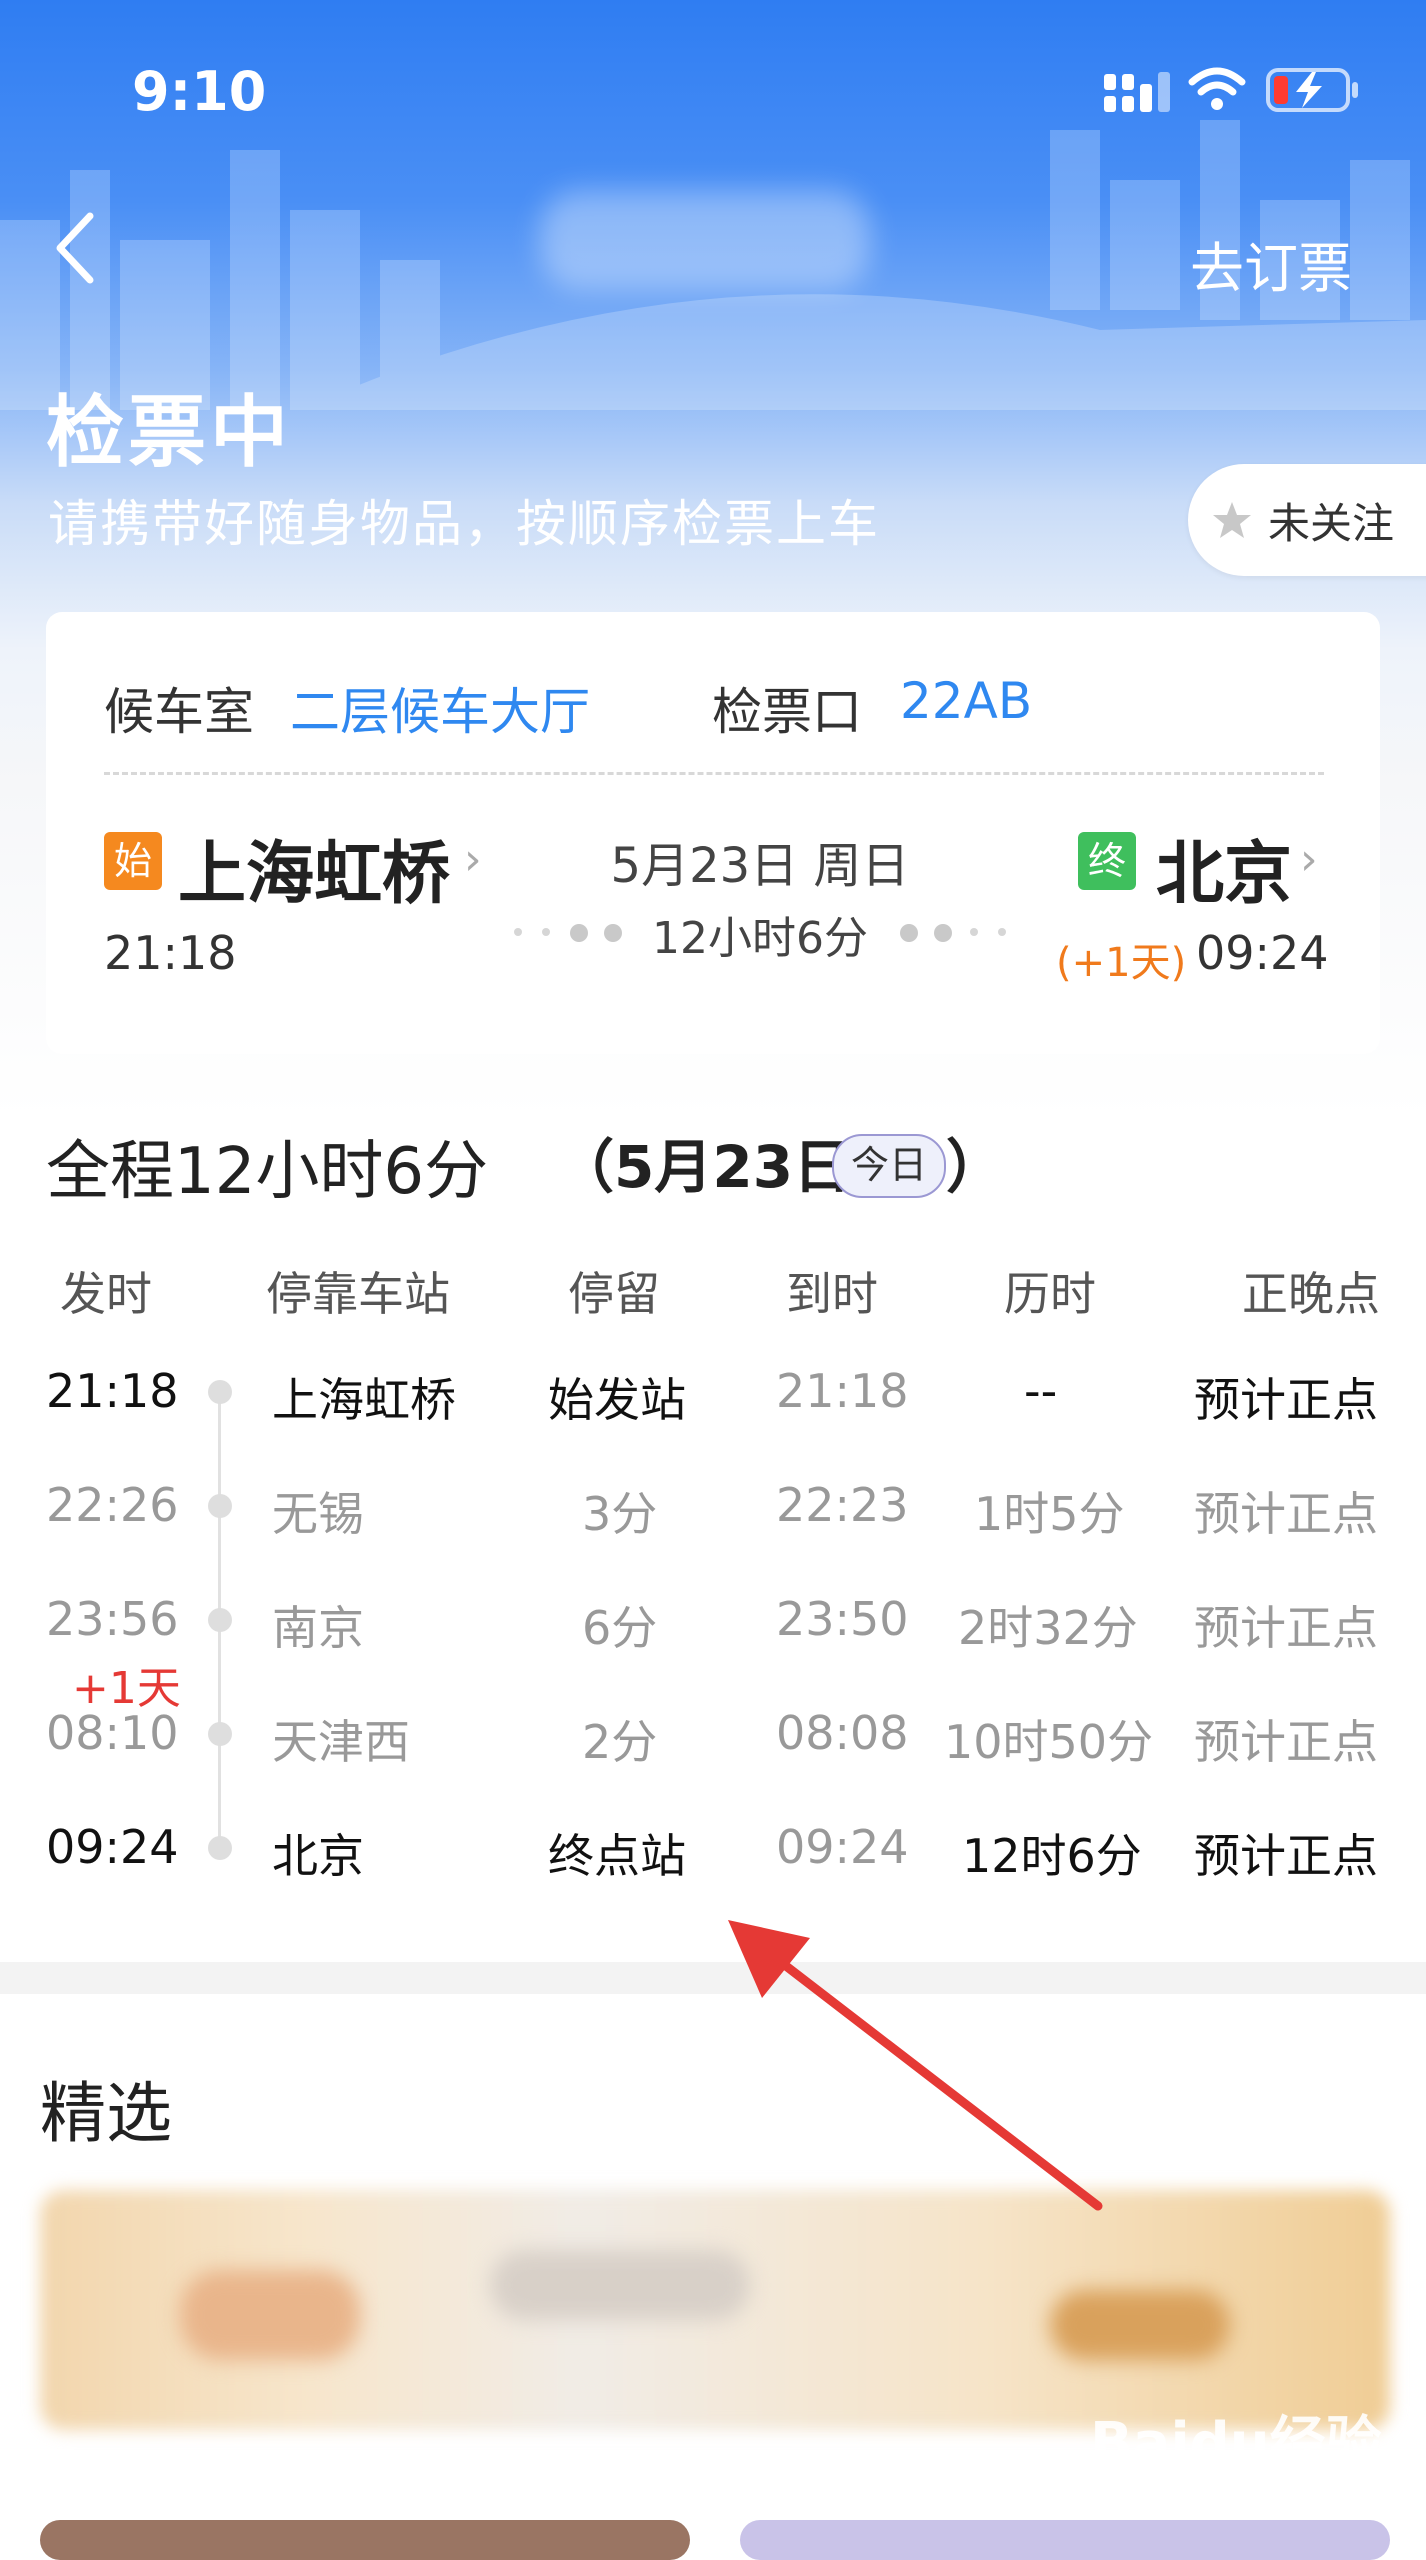 This screenshot has width=1426, height=2560. What do you see at coordinates (1218, 2493) in the screenshot?
I see `watermark-url: jingyan.baidu.com` at bounding box center [1218, 2493].